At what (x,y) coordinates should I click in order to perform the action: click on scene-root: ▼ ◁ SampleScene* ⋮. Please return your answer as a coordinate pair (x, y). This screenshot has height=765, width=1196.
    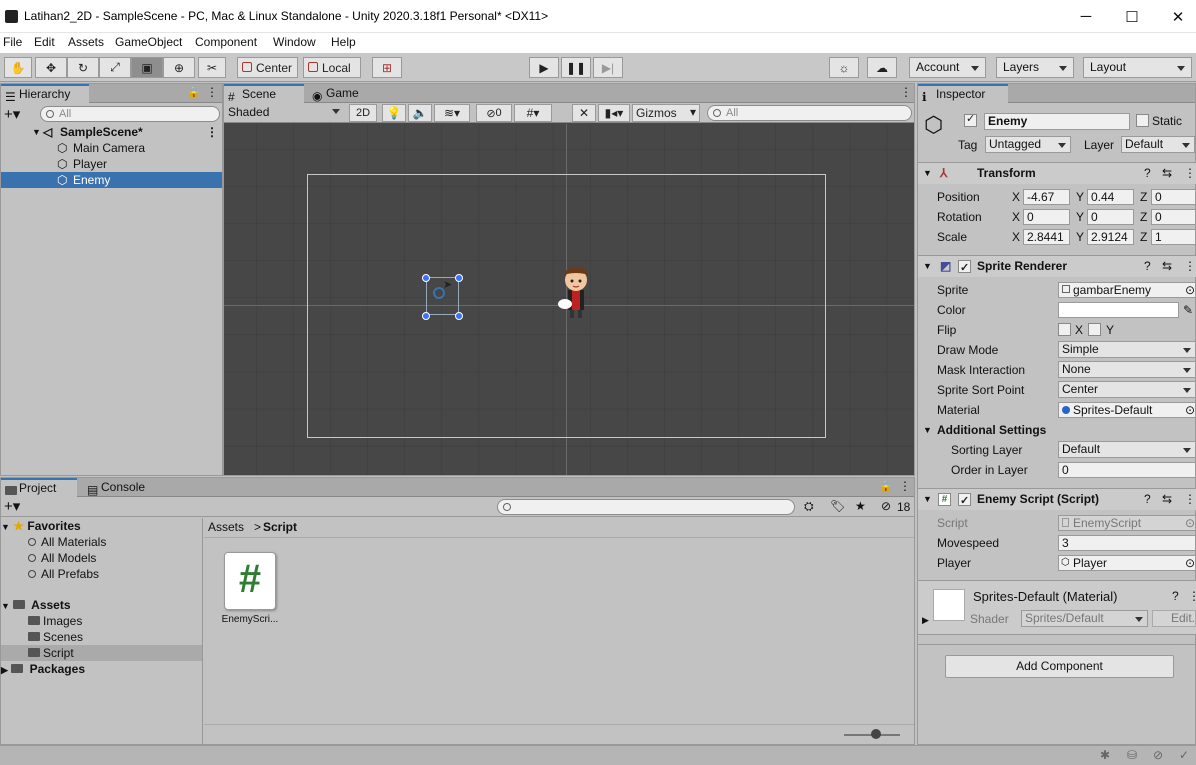
    Looking at the image, I should click on (111, 132).